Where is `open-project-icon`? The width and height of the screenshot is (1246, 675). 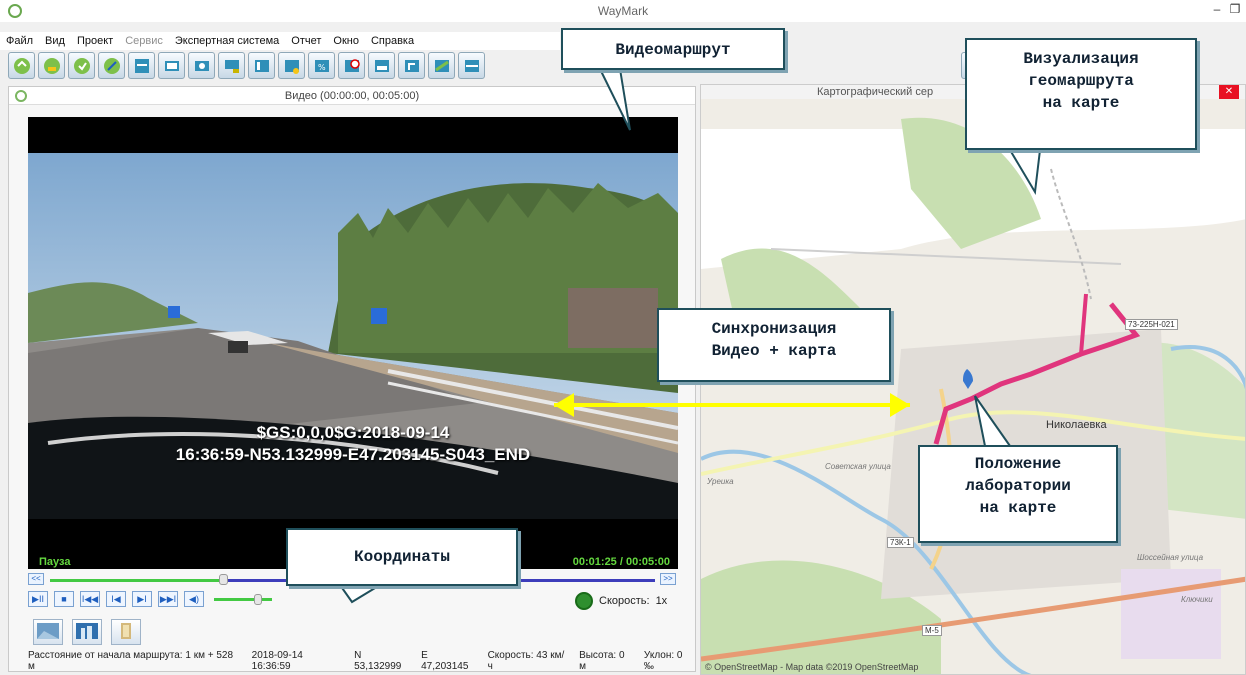 open-project-icon is located at coordinates (51, 65).